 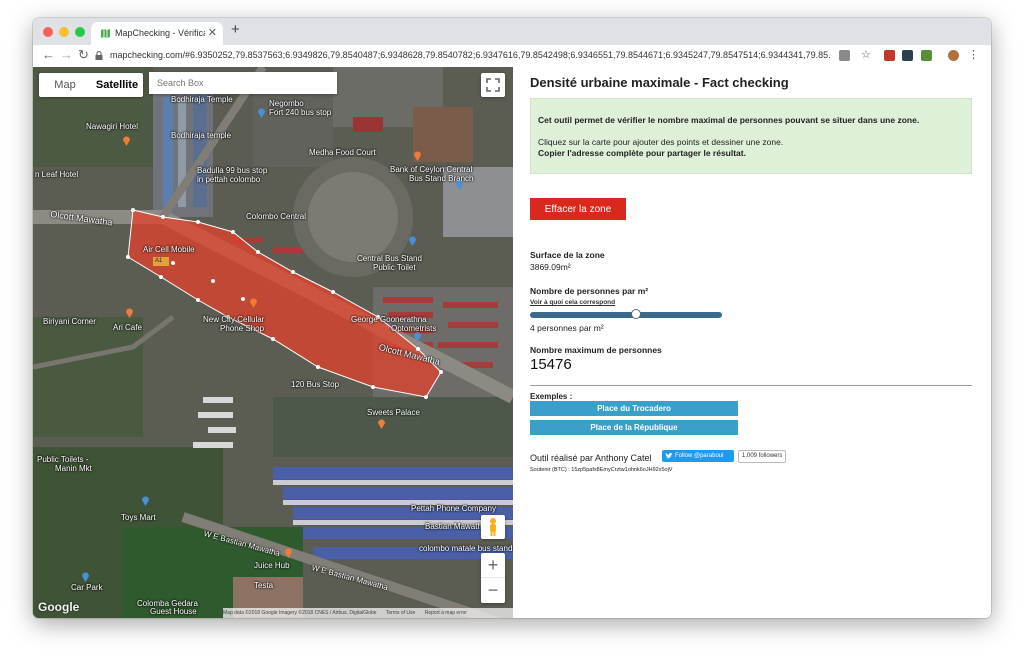 I want to click on map-type-satellite-button: Satellite, so click(x=117, y=85).